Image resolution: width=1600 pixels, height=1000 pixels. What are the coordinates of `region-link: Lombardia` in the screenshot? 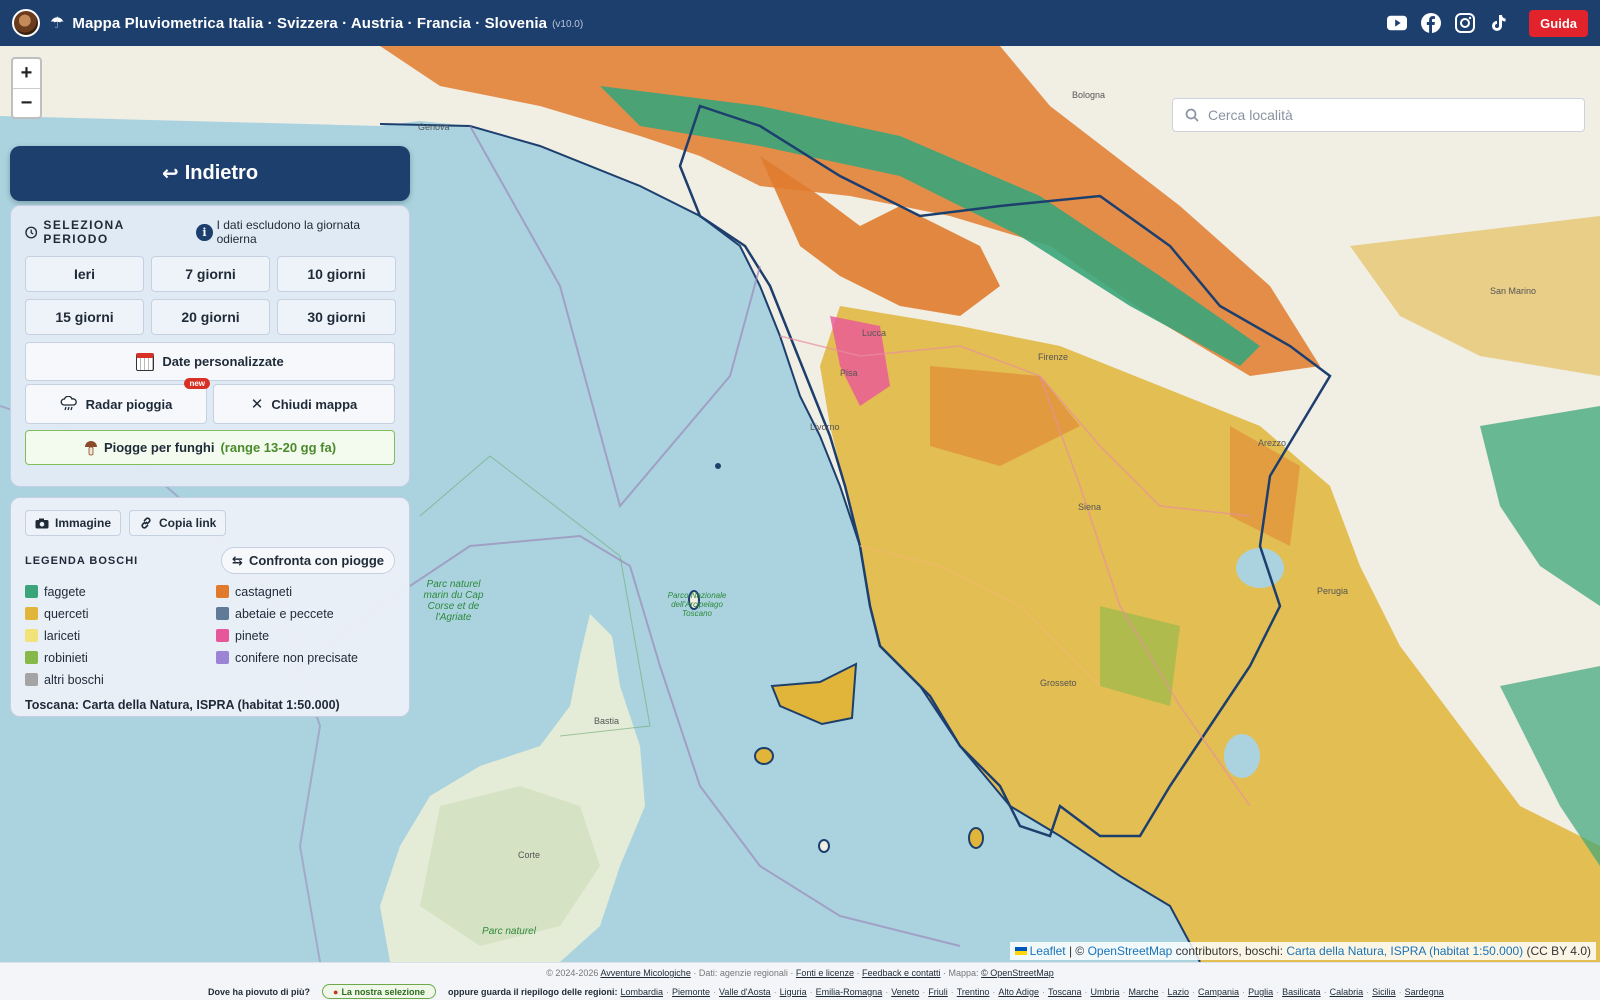 It's located at (641, 992).